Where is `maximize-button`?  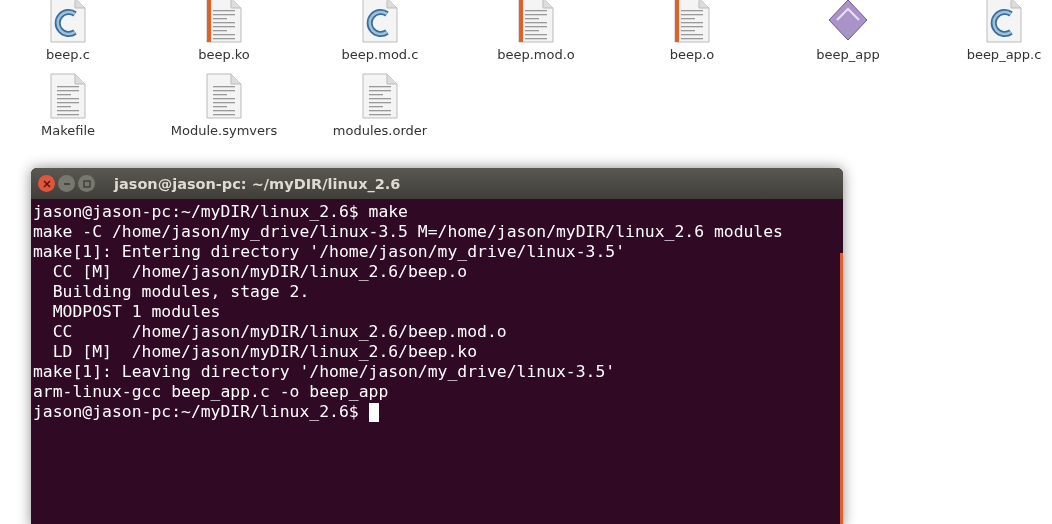
maximize-button is located at coordinates (86, 183).